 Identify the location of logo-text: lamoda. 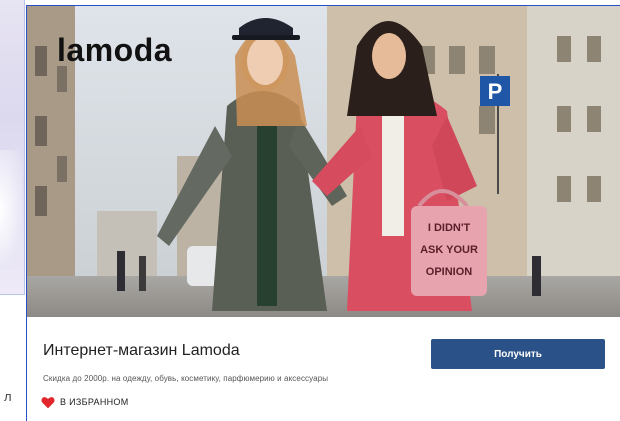
(115, 50).